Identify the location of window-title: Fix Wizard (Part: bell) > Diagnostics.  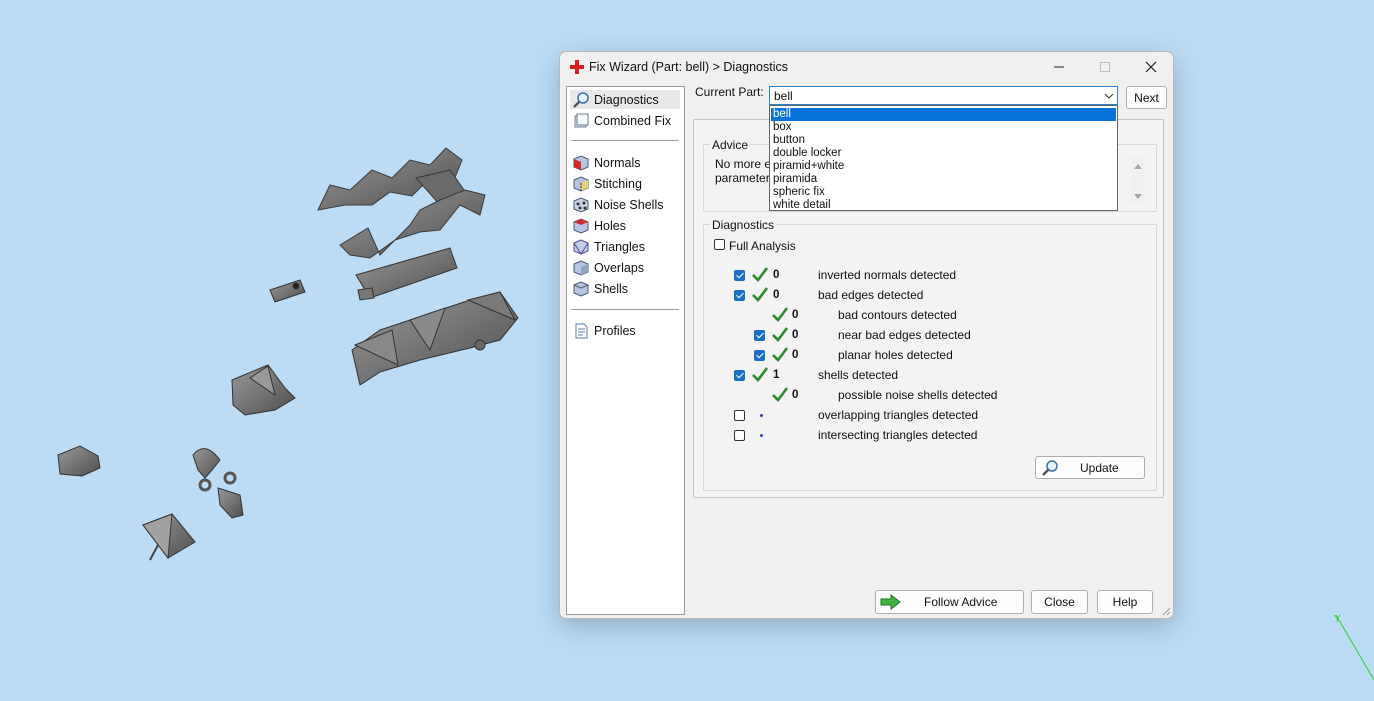
(689, 67).